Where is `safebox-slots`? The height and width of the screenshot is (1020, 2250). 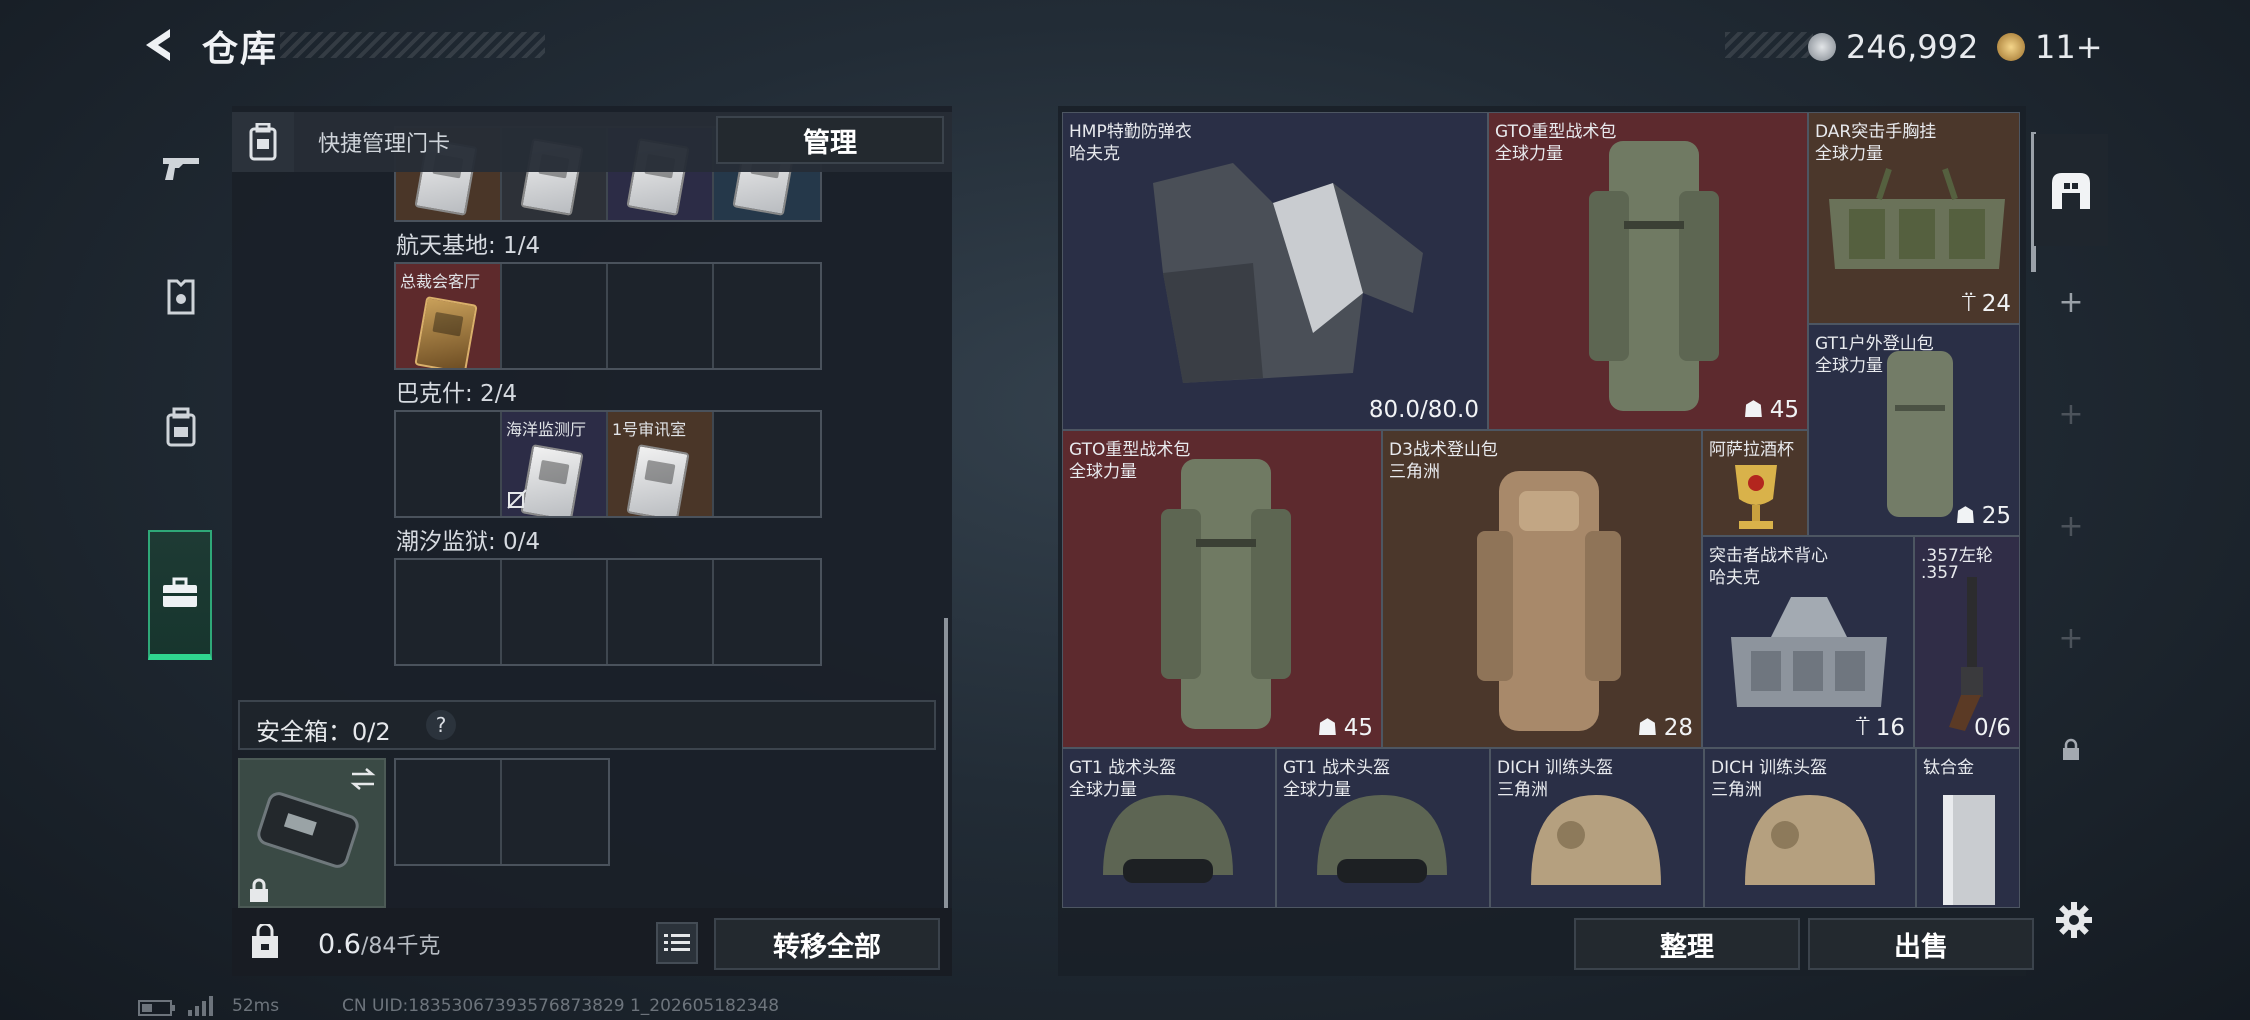 safebox-slots is located at coordinates (502, 812).